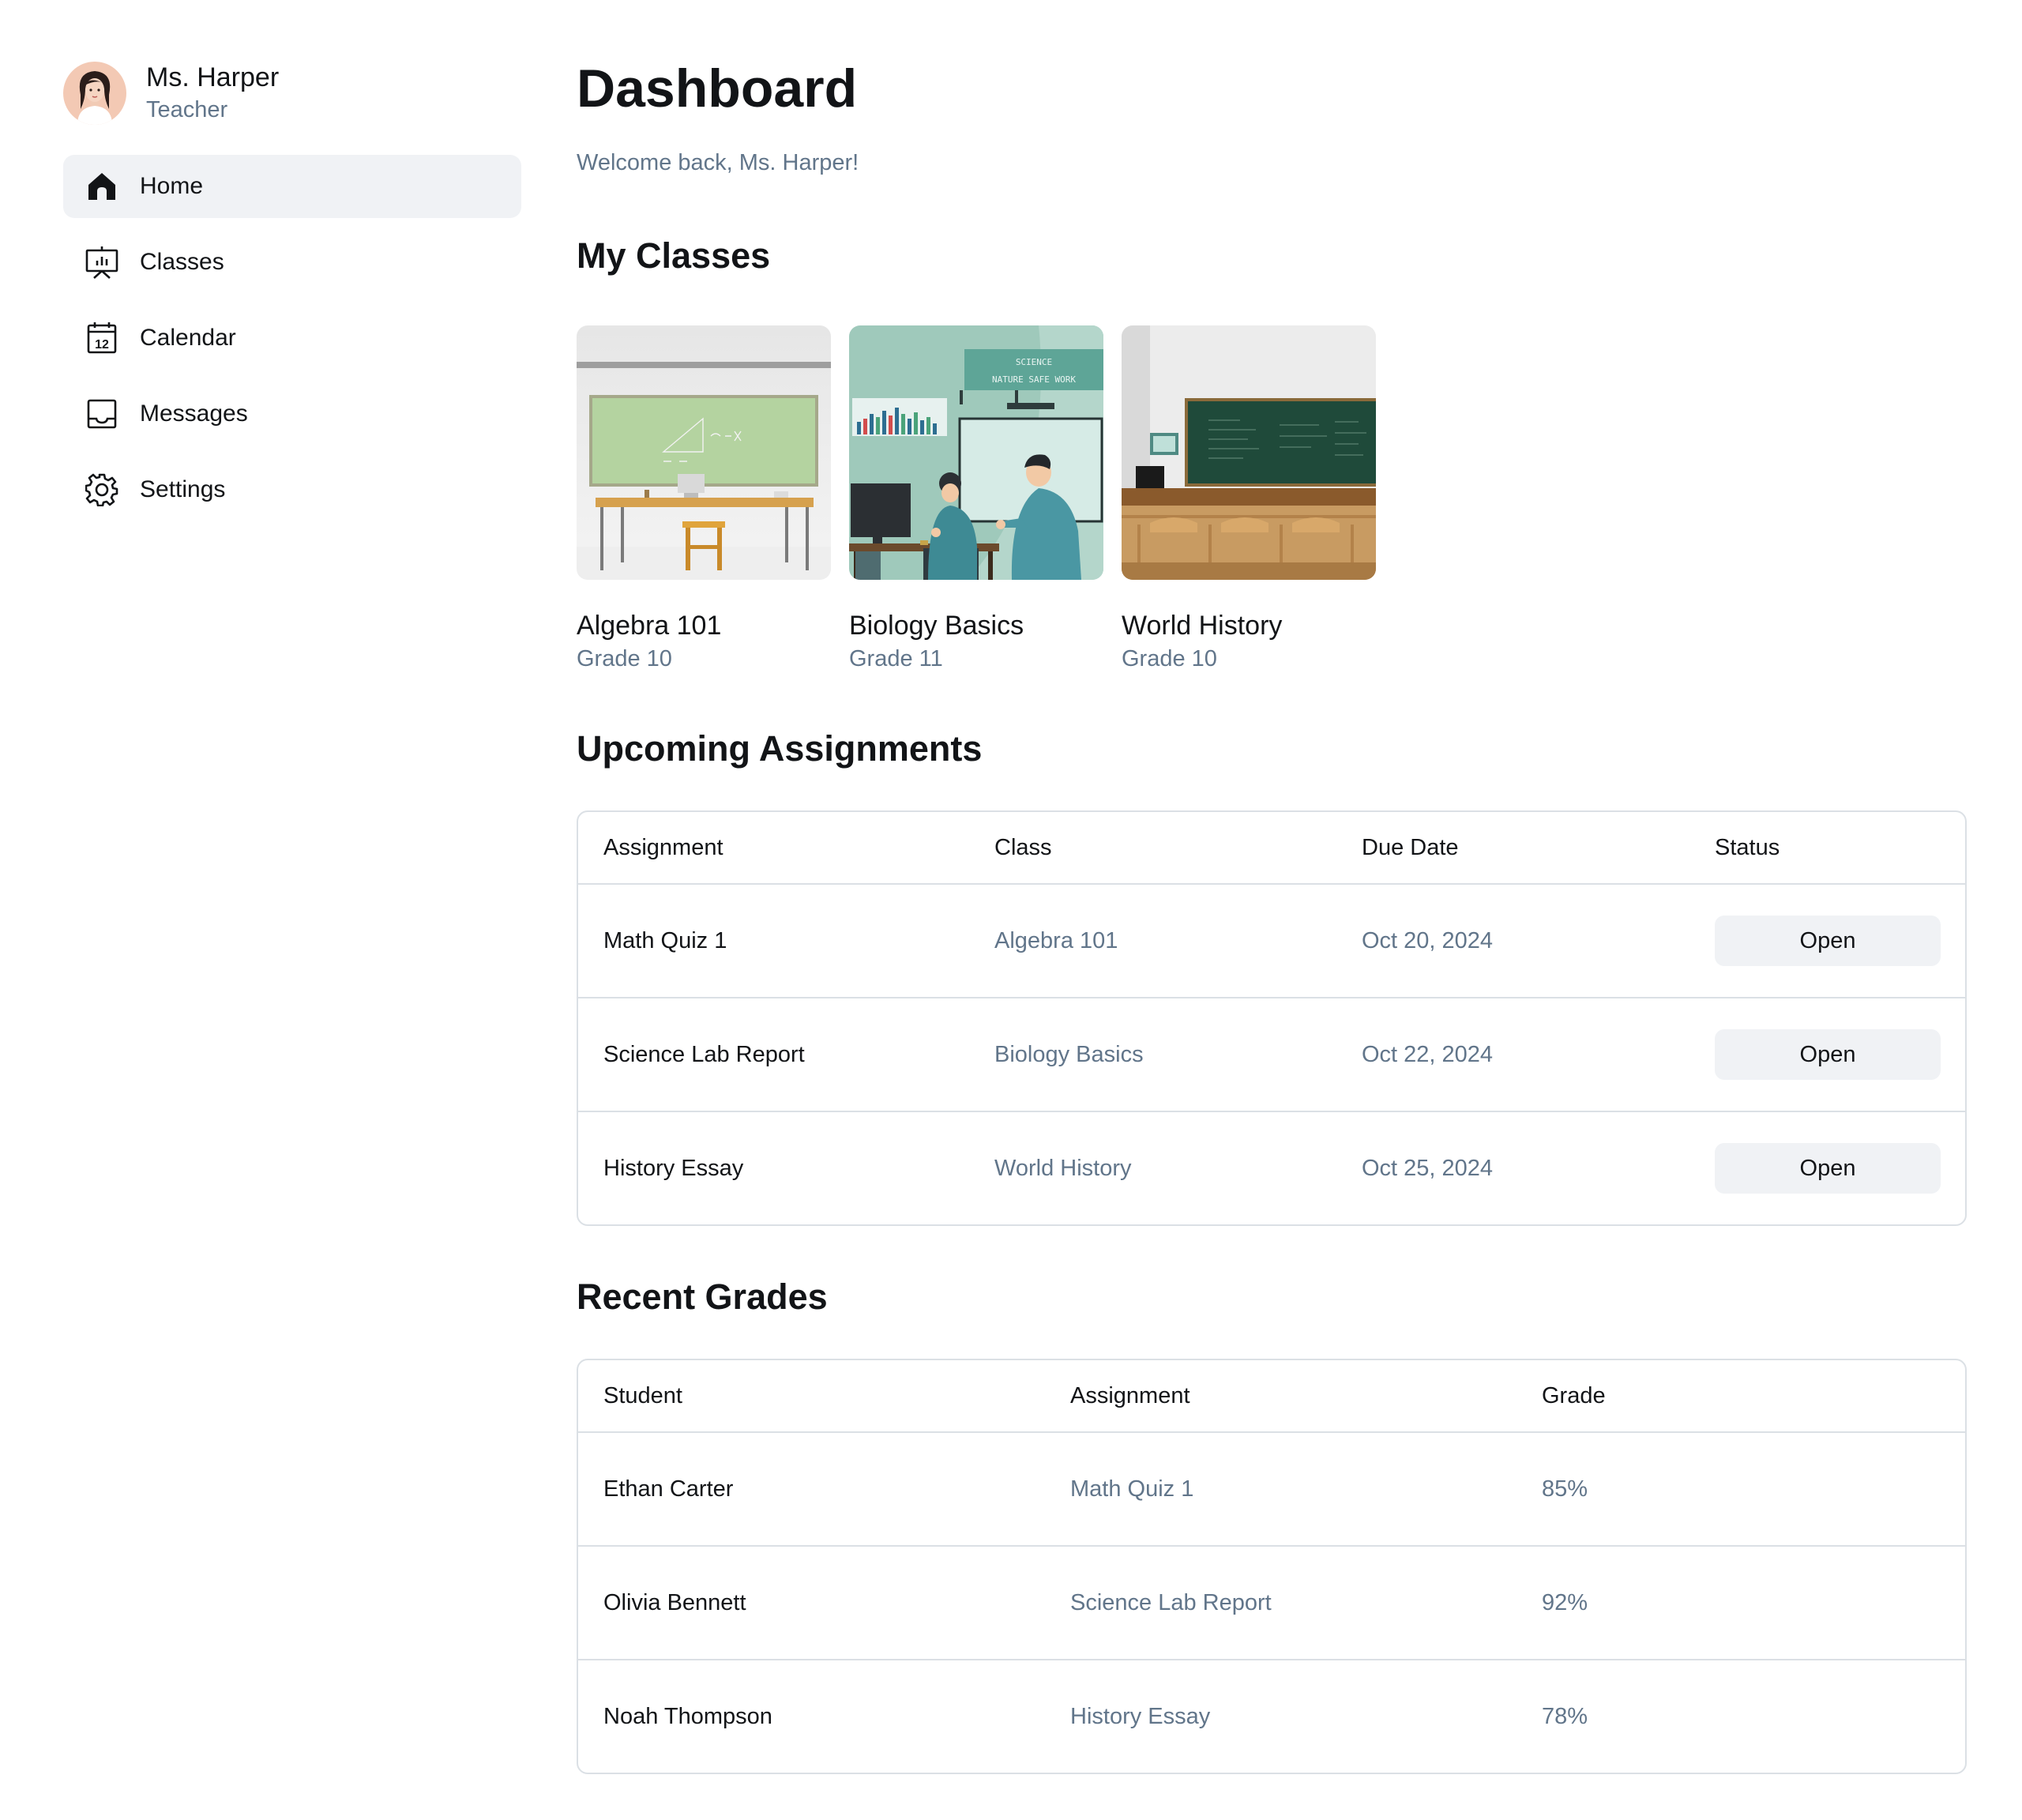  I want to click on class-image-biology: SCIENCE NATURE SAFE WORK, so click(976, 452).